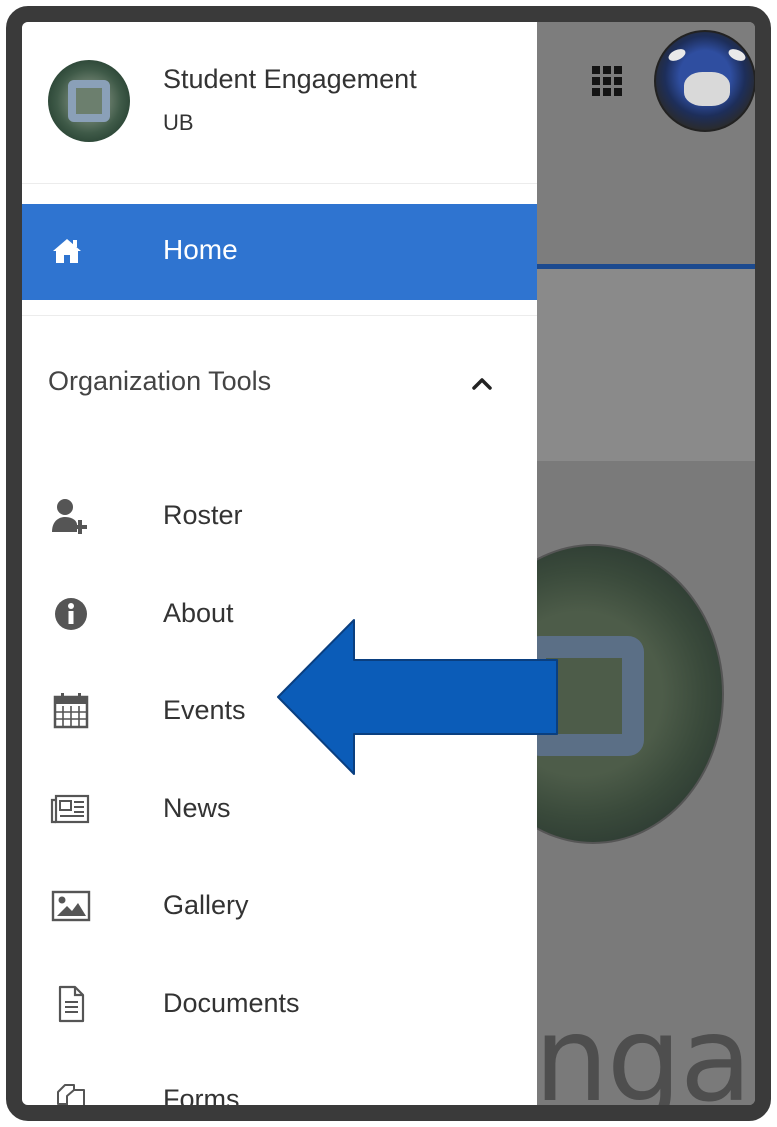 The image size is (777, 1127). I want to click on nav-item-label: Documents, so click(231, 1003).